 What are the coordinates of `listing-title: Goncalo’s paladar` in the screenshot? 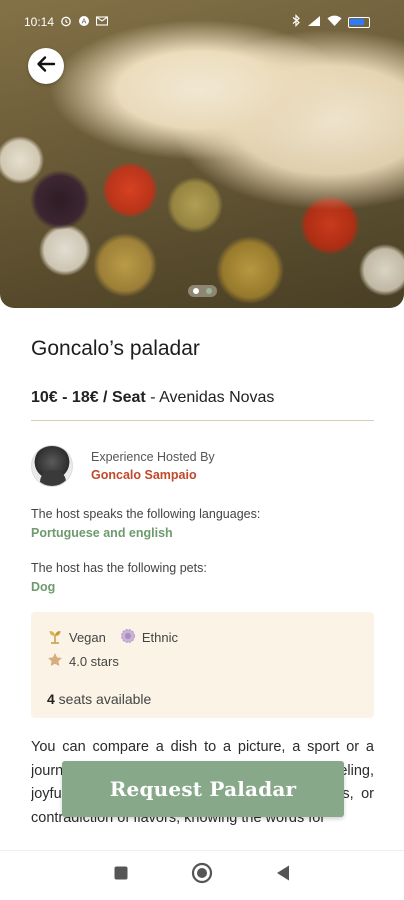 It's located at (115, 348).